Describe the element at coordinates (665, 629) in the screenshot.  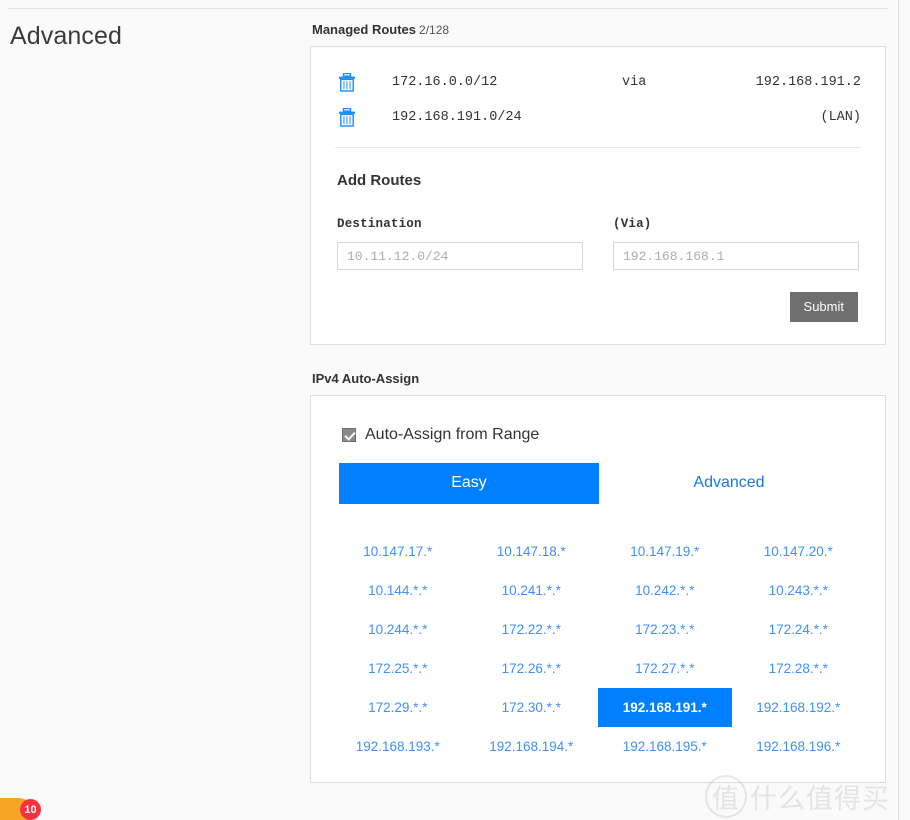
I see `ip-range-cell: 172.23.*.*` at that location.